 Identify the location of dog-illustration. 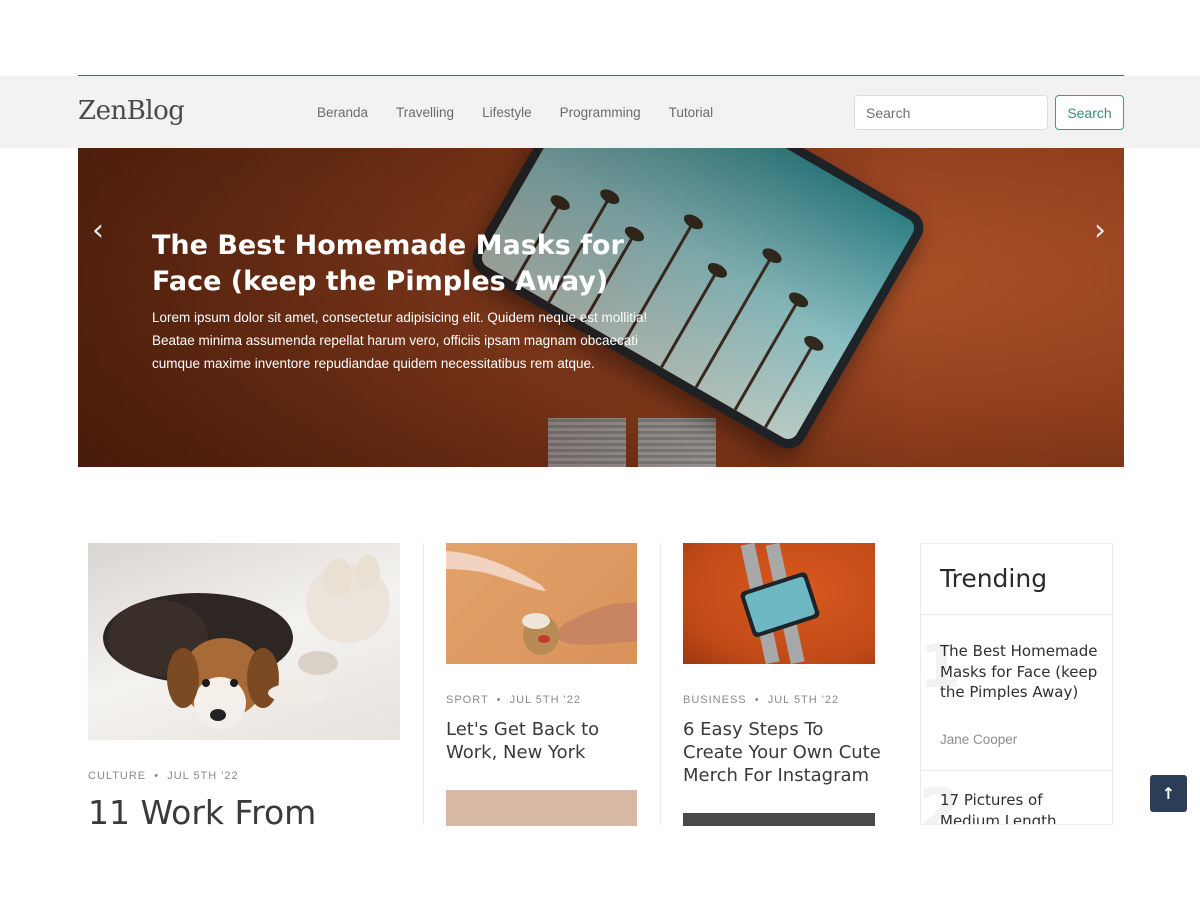
(246, 642).